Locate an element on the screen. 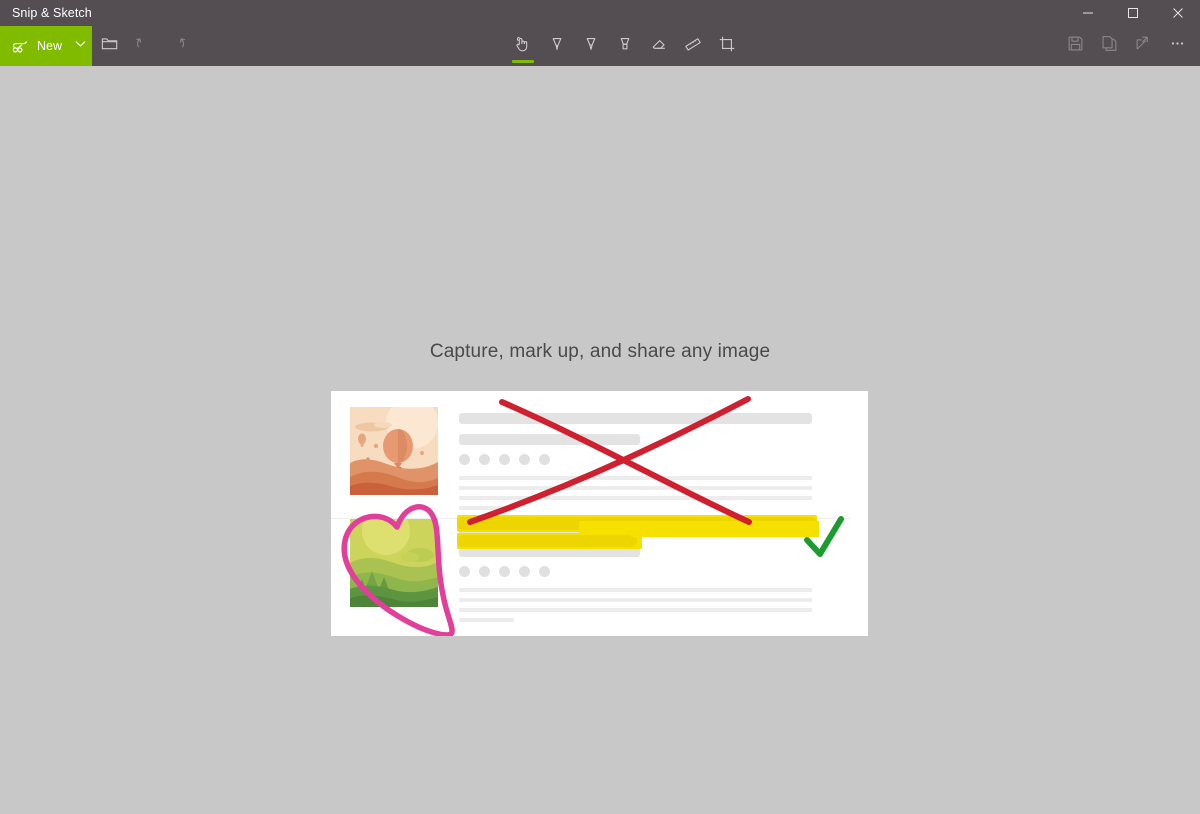  save-button is located at coordinates (1075, 46).